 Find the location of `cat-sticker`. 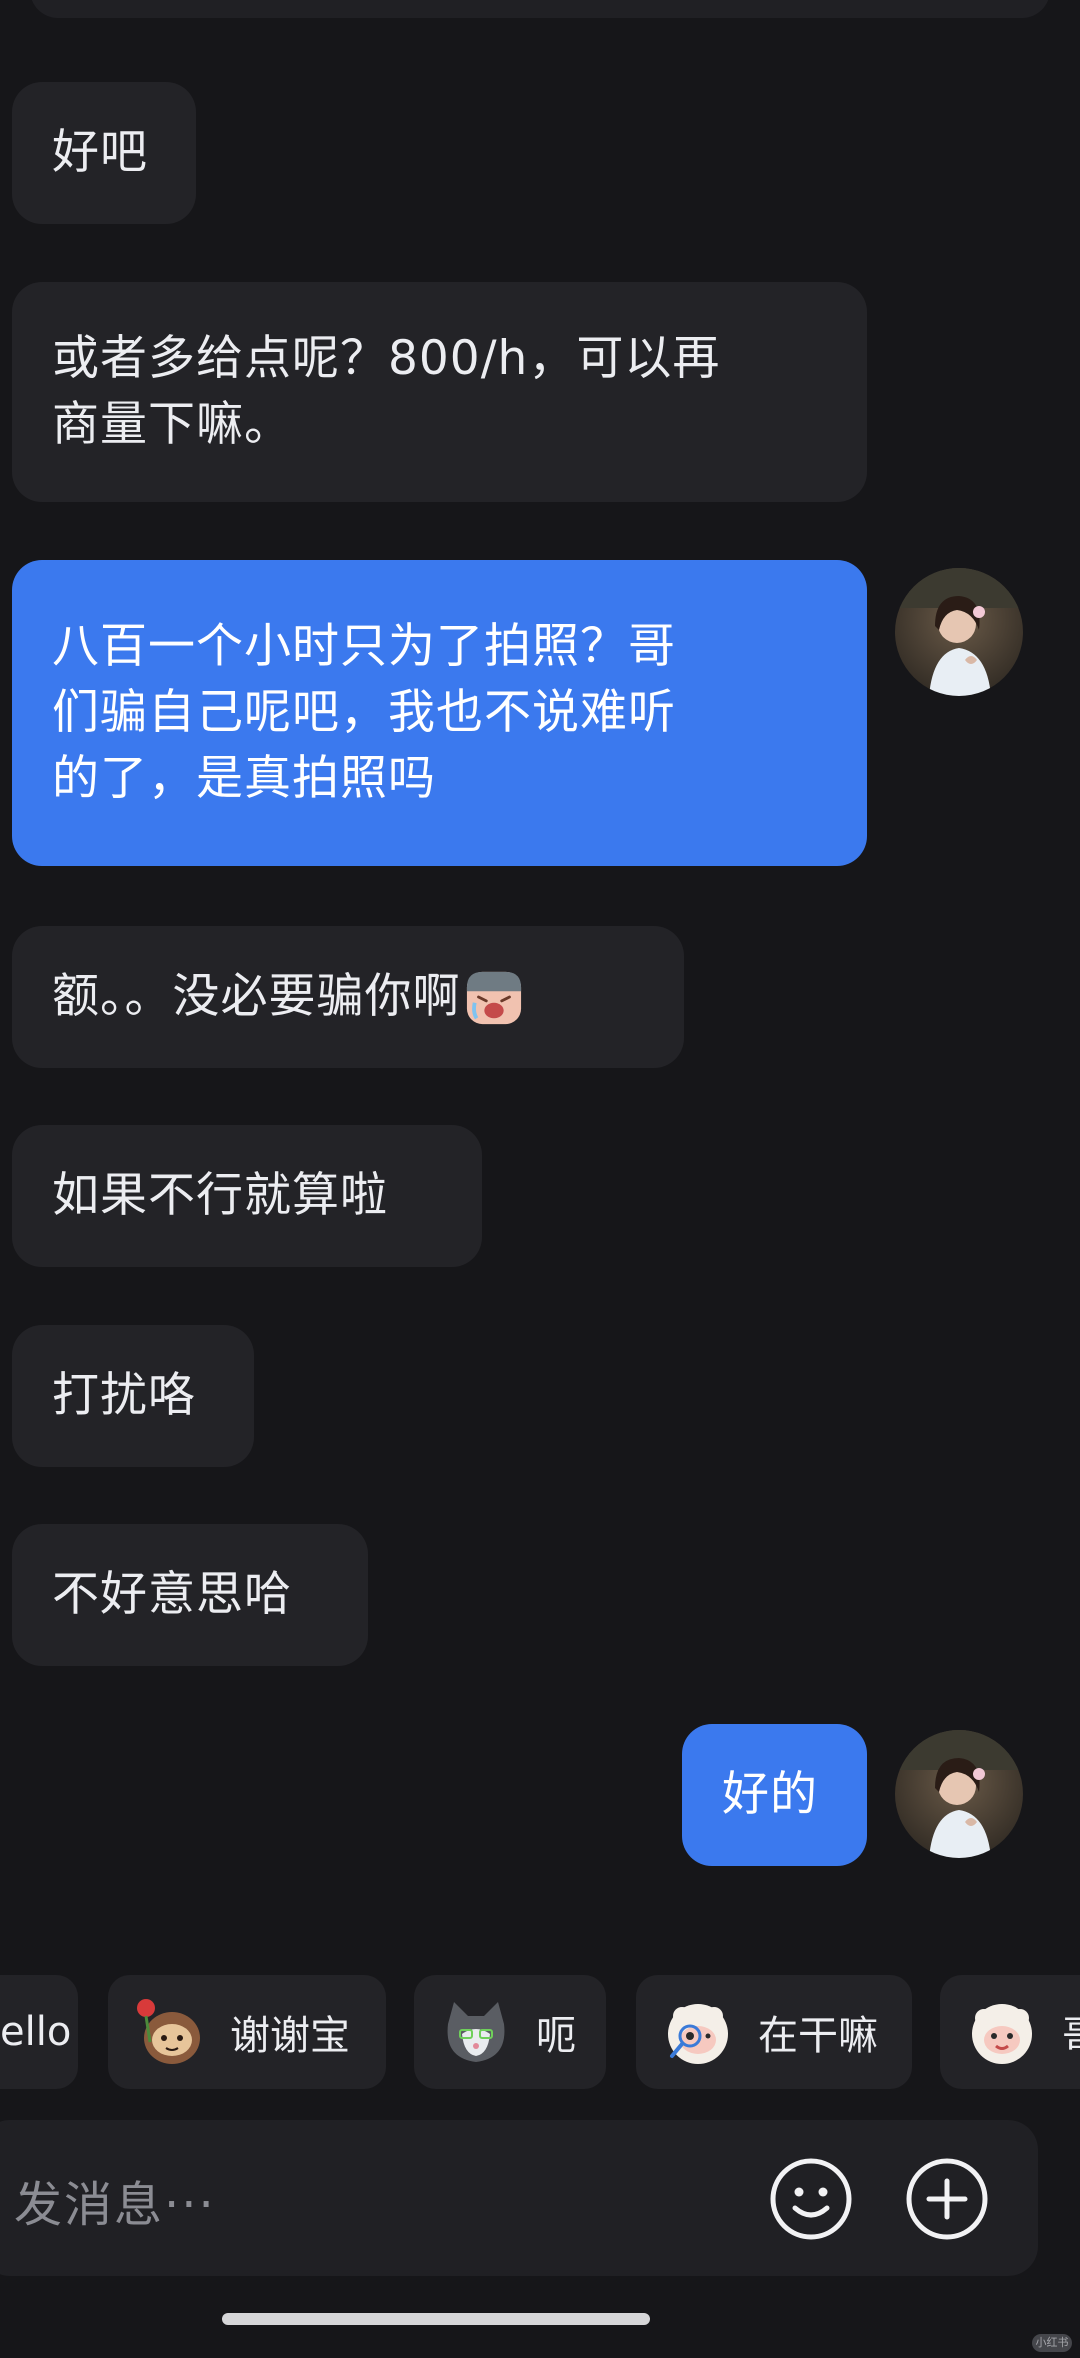

cat-sticker is located at coordinates (476, 2032).